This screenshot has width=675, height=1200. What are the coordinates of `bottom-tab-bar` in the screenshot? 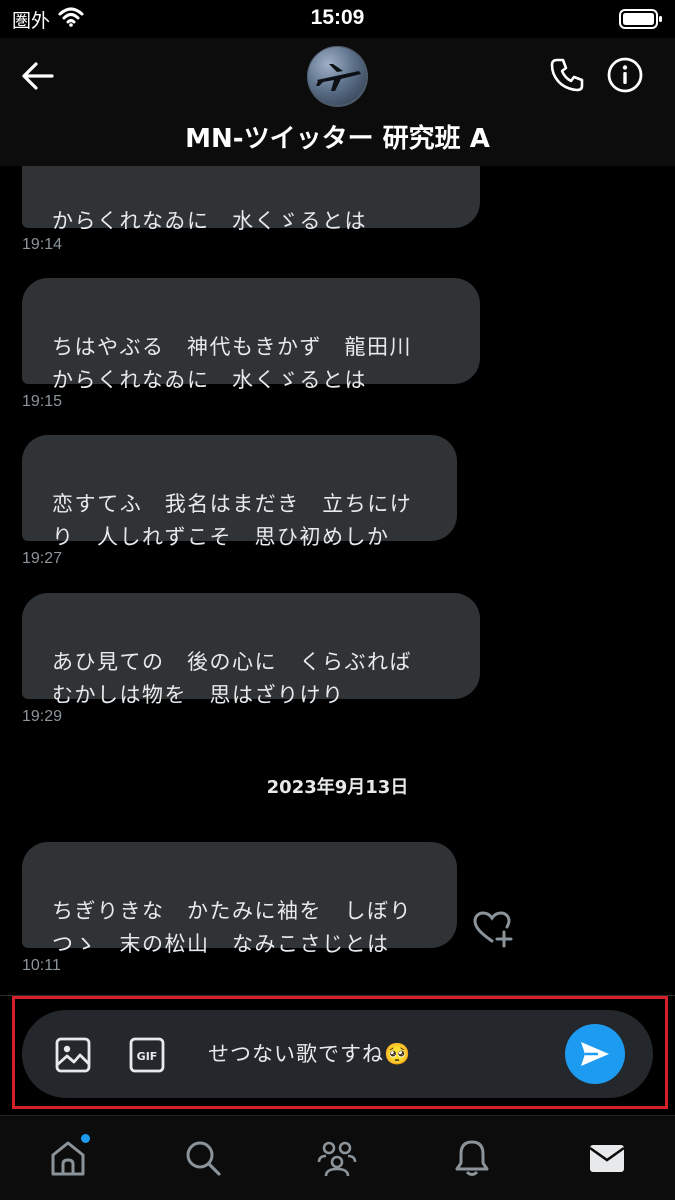 It's located at (337, 1157).